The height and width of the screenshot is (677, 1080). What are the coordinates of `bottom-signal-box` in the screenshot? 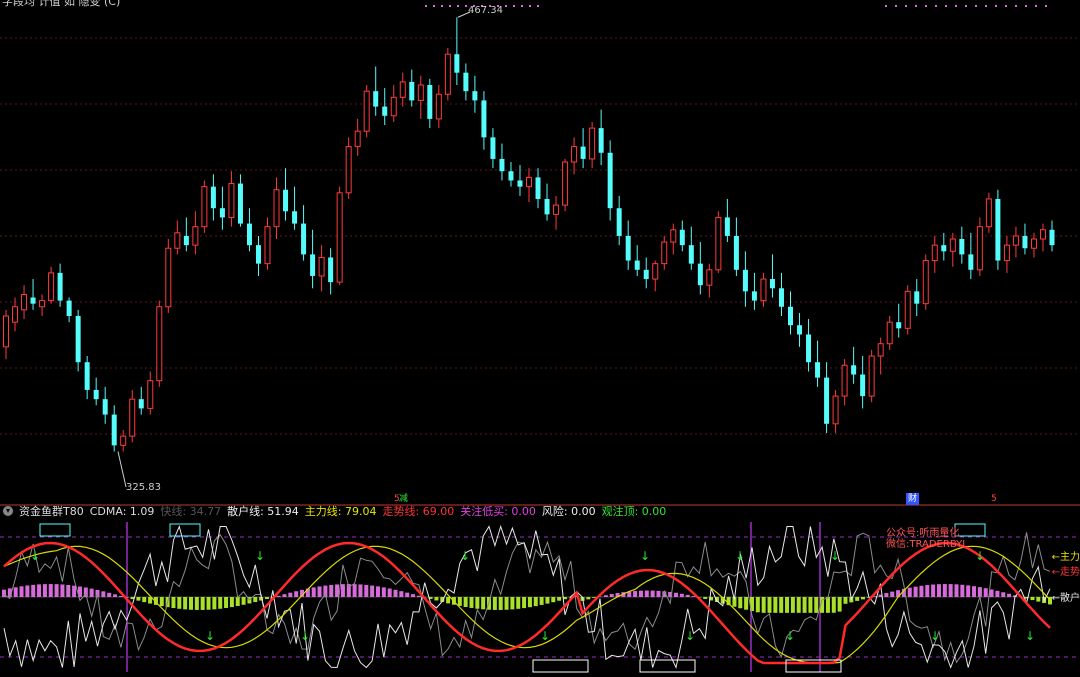 It's located at (560, 666).